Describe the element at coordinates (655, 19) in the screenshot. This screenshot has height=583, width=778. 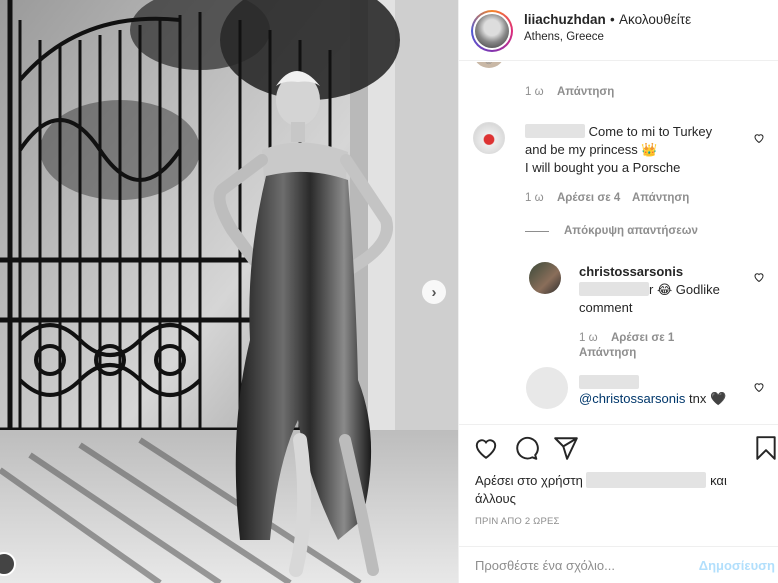
I see `following-button: Ακολουθείτε` at that location.